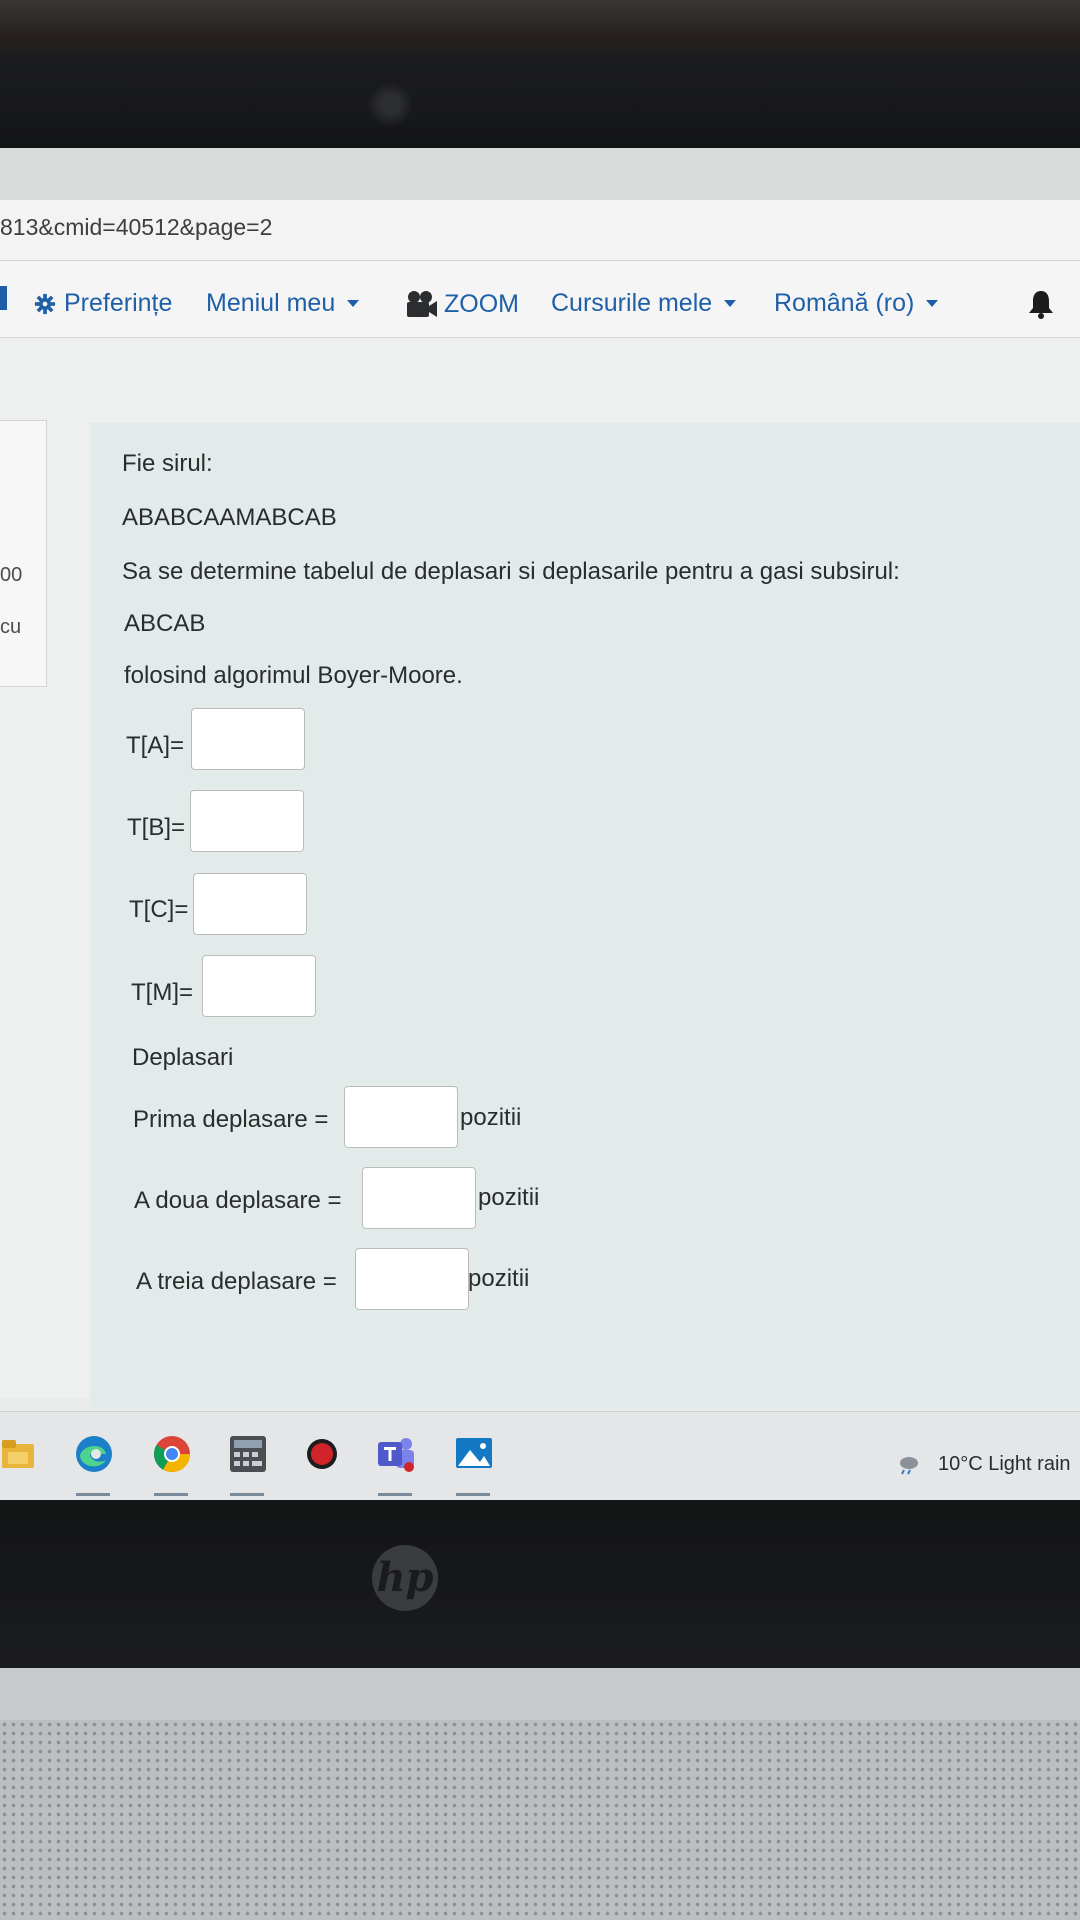 This screenshot has width=1080, height=1920. I want to click on table-field-label: T[C]=, so click(159, 909).